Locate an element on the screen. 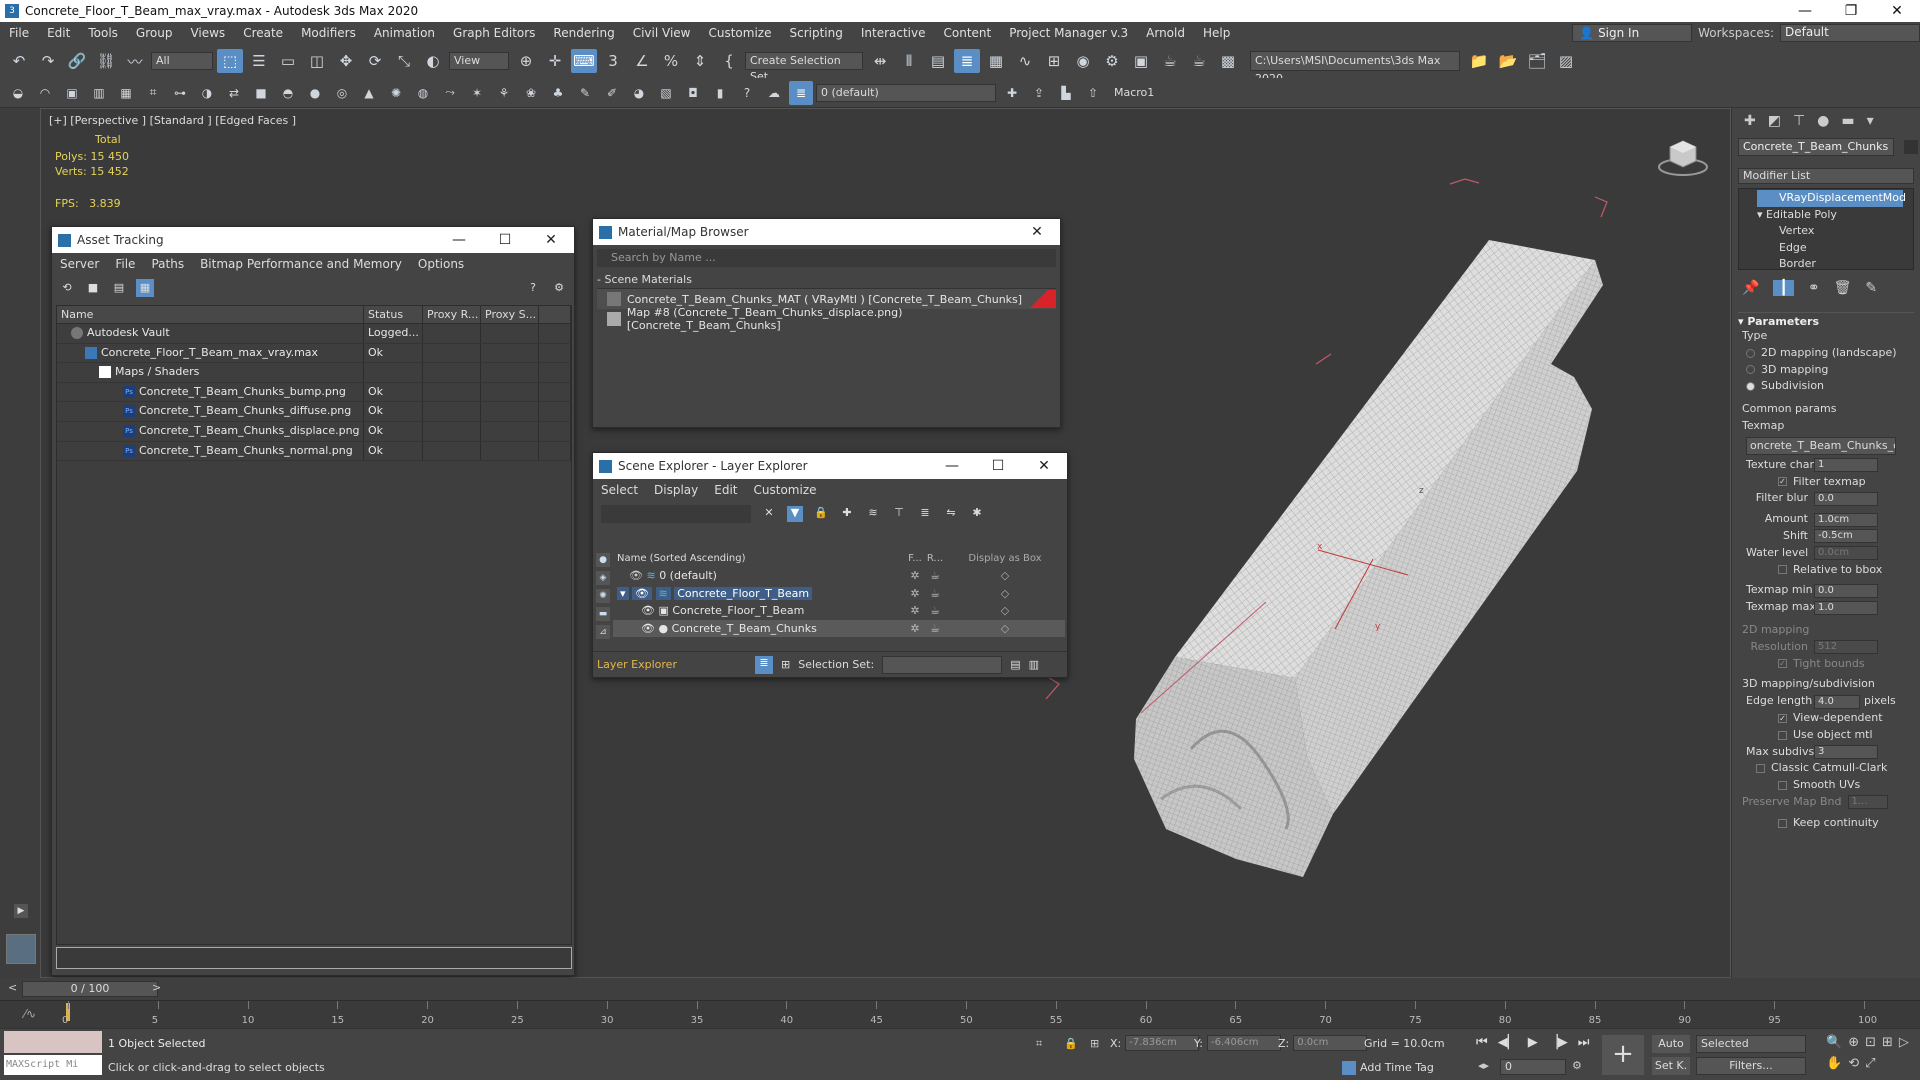 The image size is (1920, 1080). sign-in-dropdown: 👤 Sign In is located at coordinates (1632, 33).